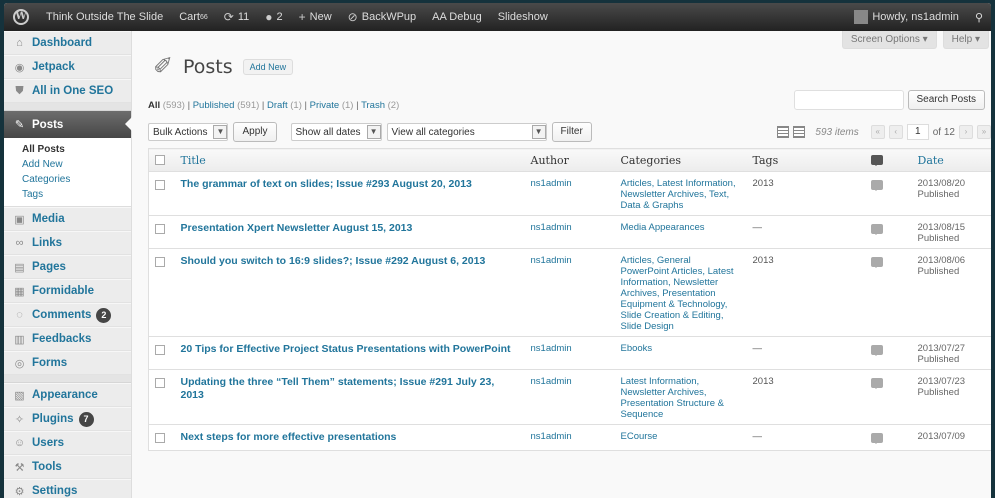 Image resolution: width=995 pixels, height=498 pixels. Describe the element at coordinates (884, 437) in the screenshot. I see `post-comments-cell` at that location.